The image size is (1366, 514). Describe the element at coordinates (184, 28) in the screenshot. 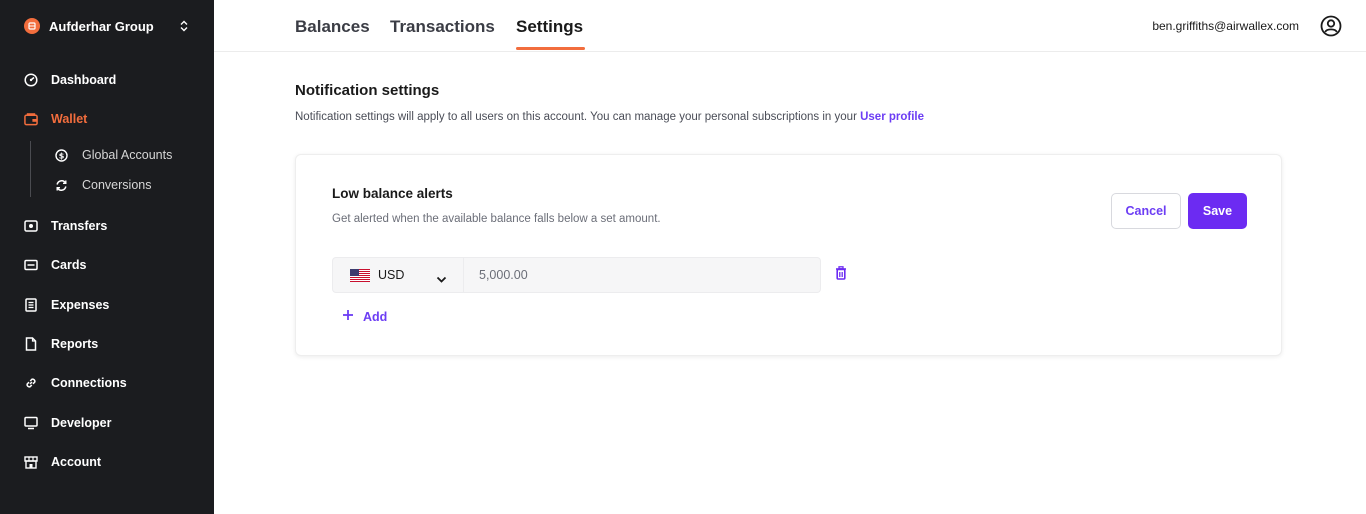

I see `chevron-up-down-icon` at that location.